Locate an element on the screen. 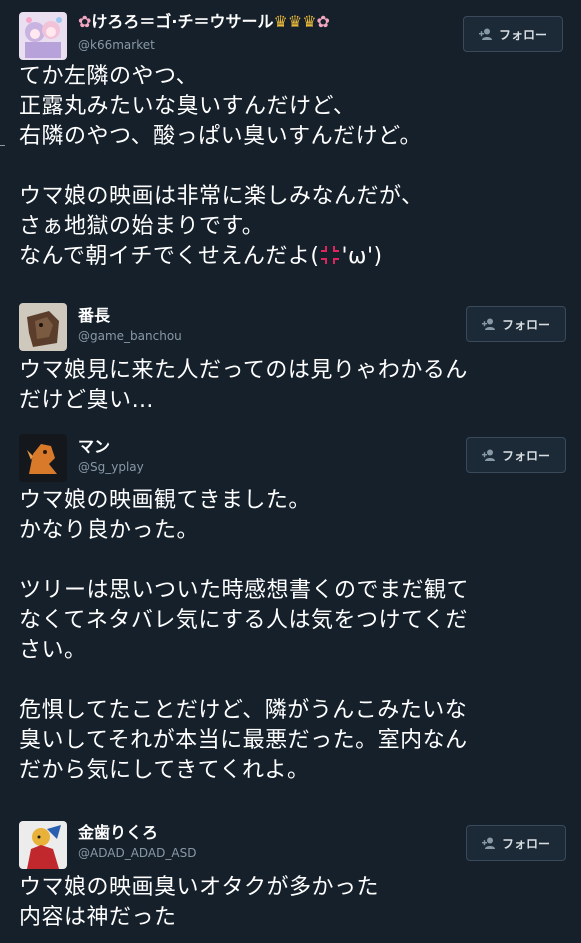 This screenshot has width=581, height=943. display-name: 番長 is located at coordinates (94, 316).